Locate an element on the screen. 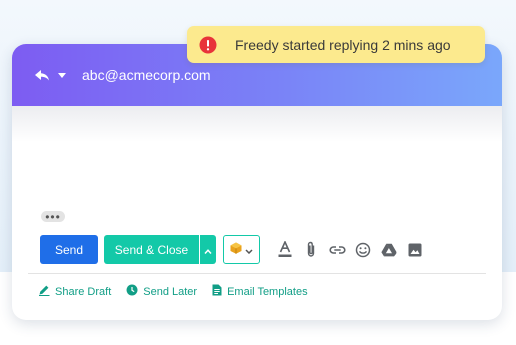 The image size is (516, 345). link-icon is located at coordinates (337, 250).